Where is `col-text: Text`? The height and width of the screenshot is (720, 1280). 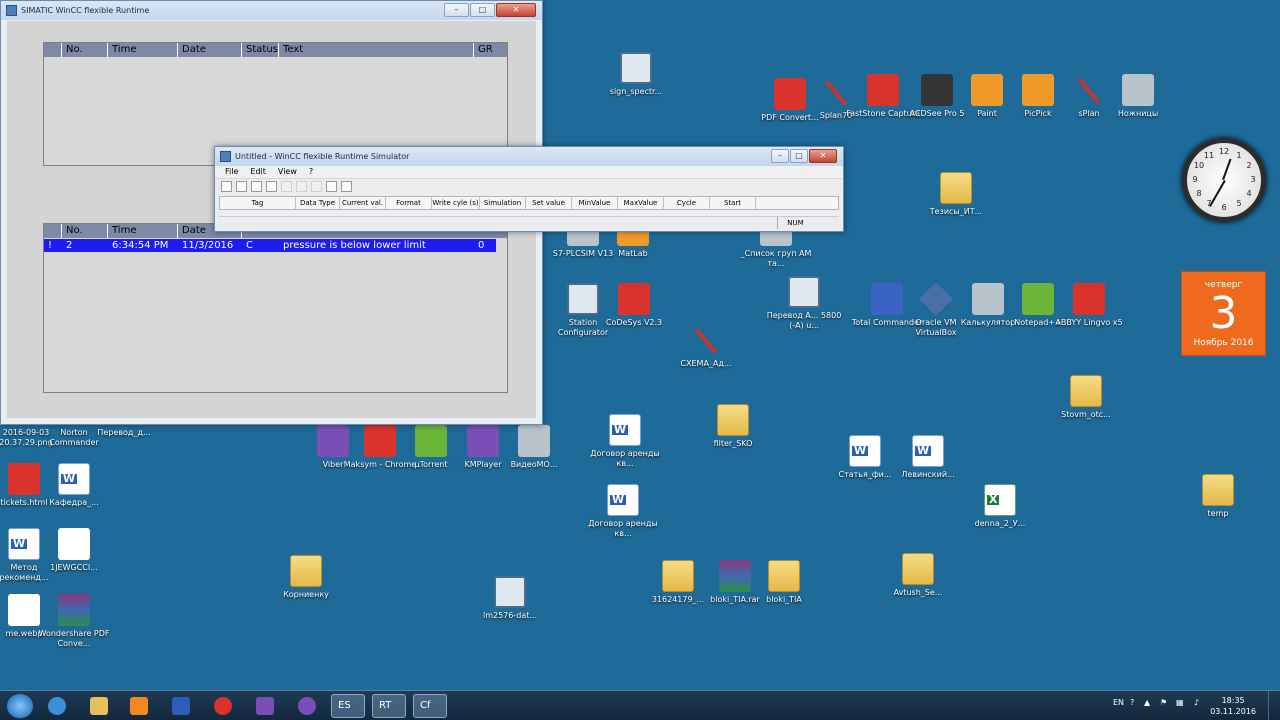
col-text: Text is located at coordinates (376, 50).